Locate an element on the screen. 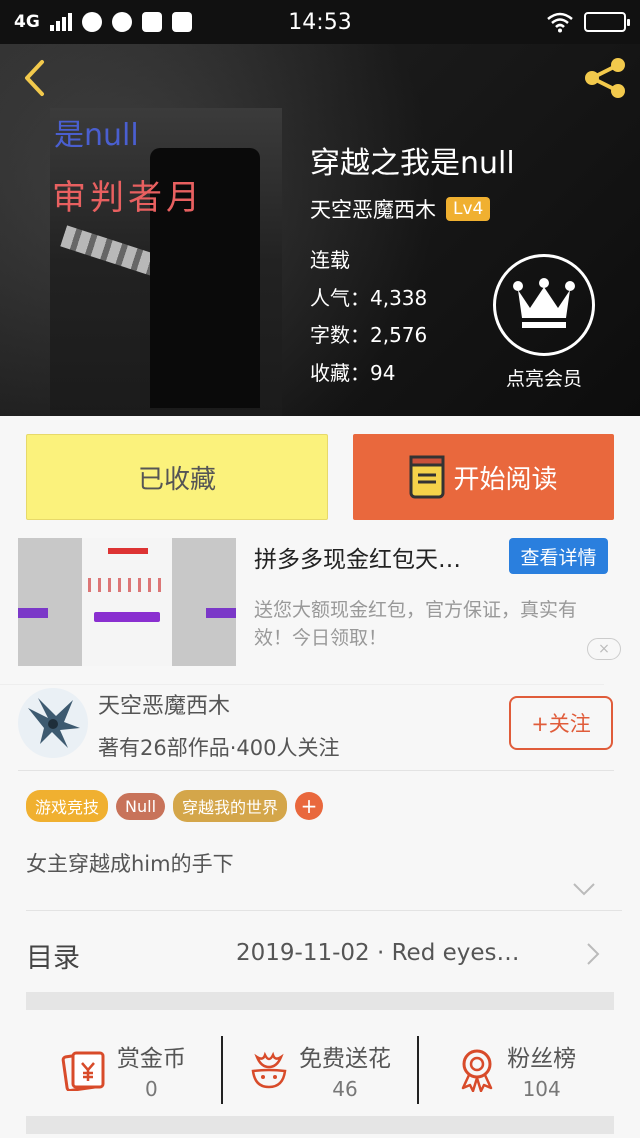 The image size is (640, 1138). reward-coins-value: 0 is located at coordinates (151, 1089).